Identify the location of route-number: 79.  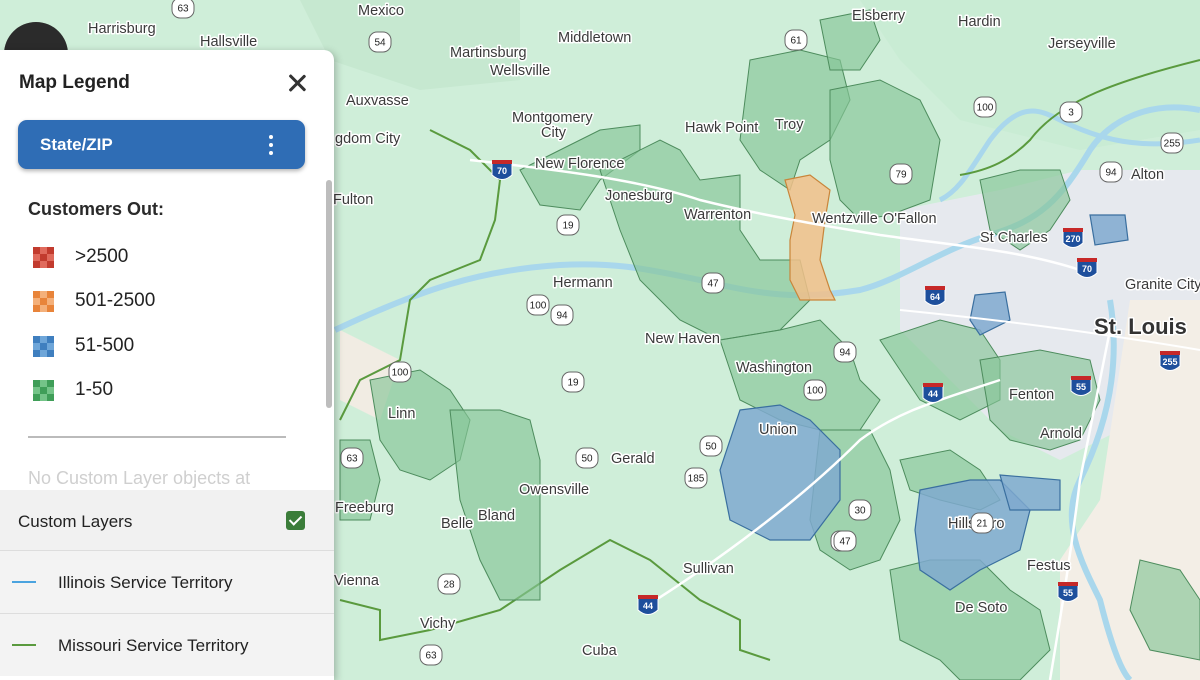
(901, 175).